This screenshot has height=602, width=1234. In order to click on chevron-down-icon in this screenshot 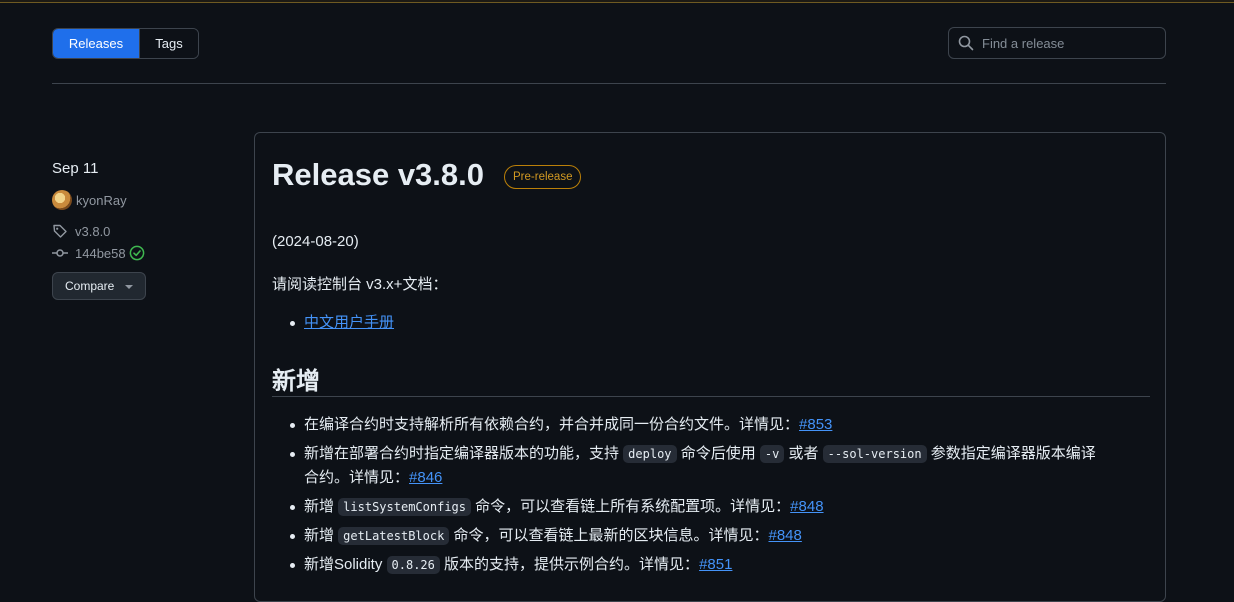, I will do `click(129, 287)`.